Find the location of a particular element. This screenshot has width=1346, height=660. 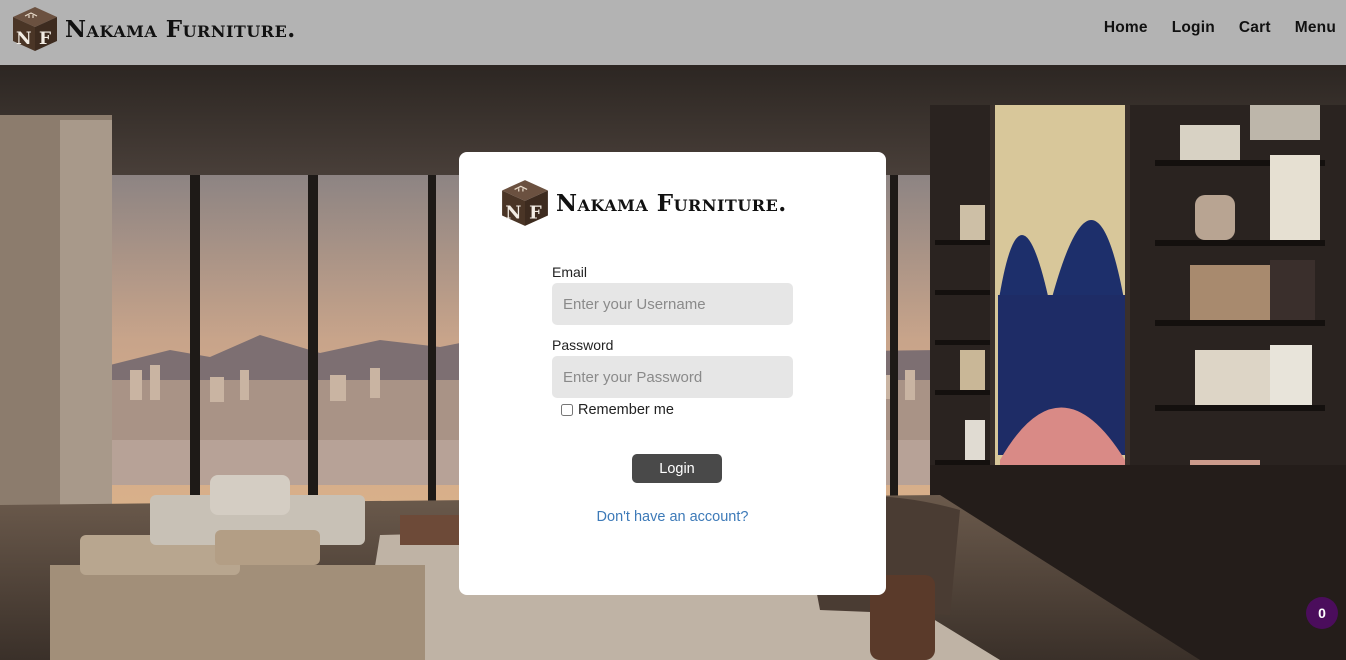

nav-cart: Cart is located at coordinates (1255, 28).